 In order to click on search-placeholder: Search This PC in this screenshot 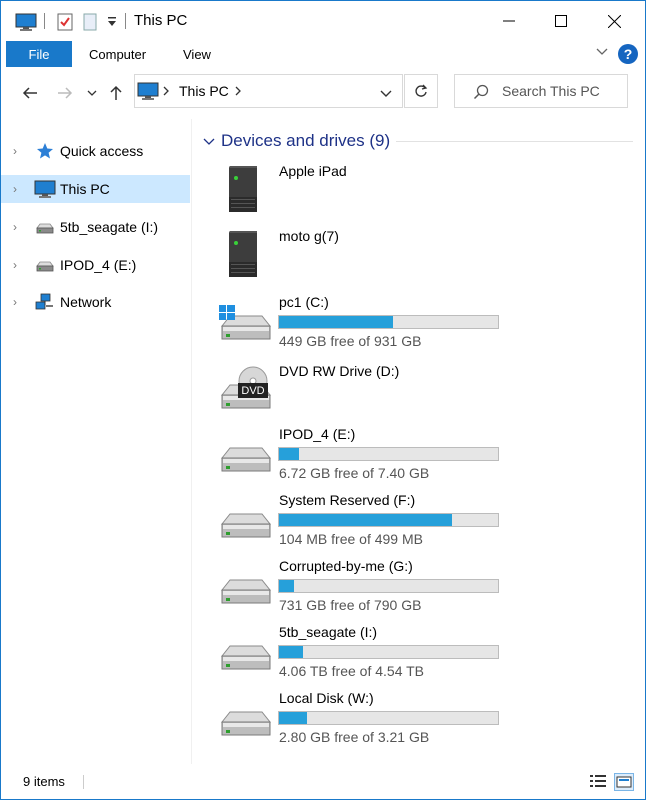, I will do `click(551, 91)`.